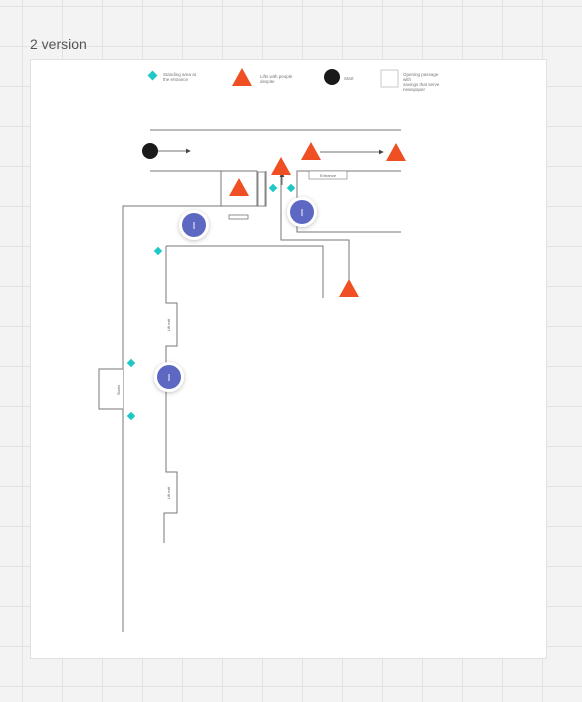 This screenshot has height=702, width=582. What do you see at coordinates (238, 217) in the screenshot?
I see `opening-slot` at bounding box center [238, 217].